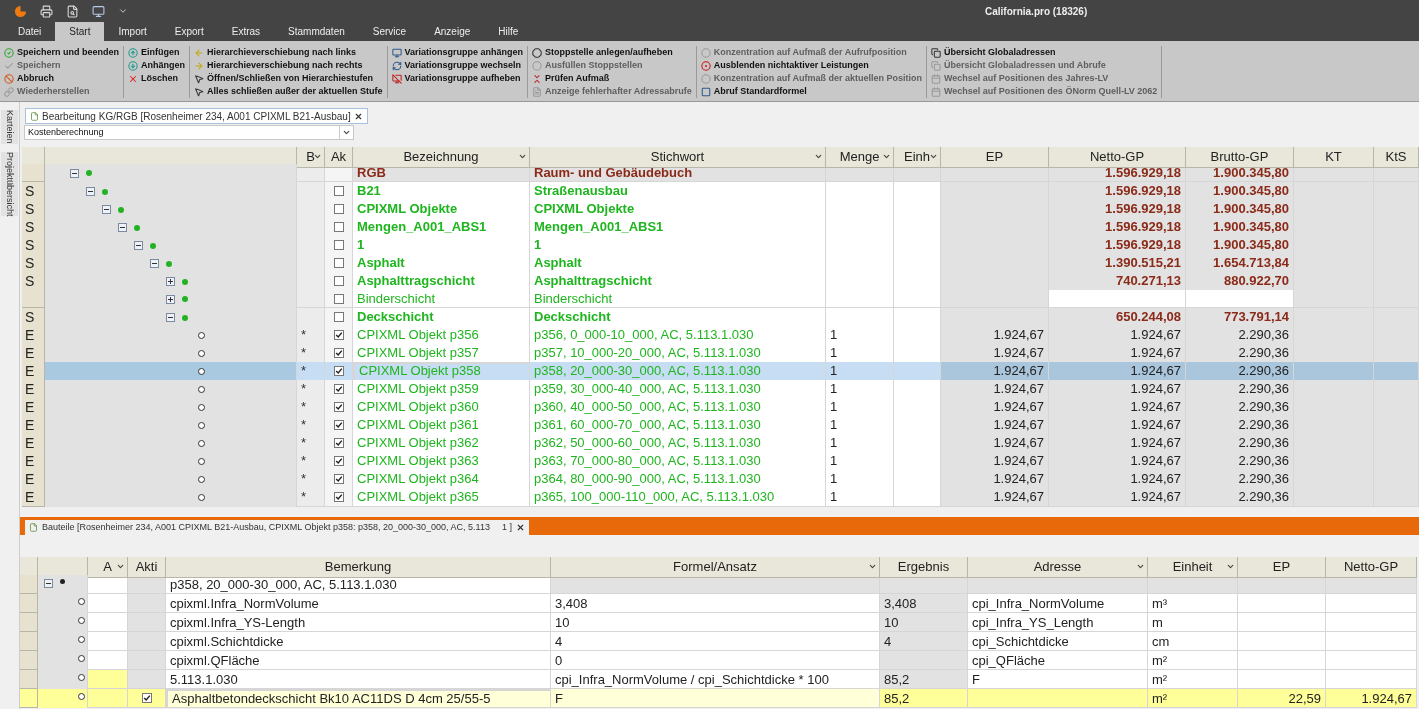 This screenshot has width=1419, height=709. I want to click on menu-tab: Datei, so click(30, 31).